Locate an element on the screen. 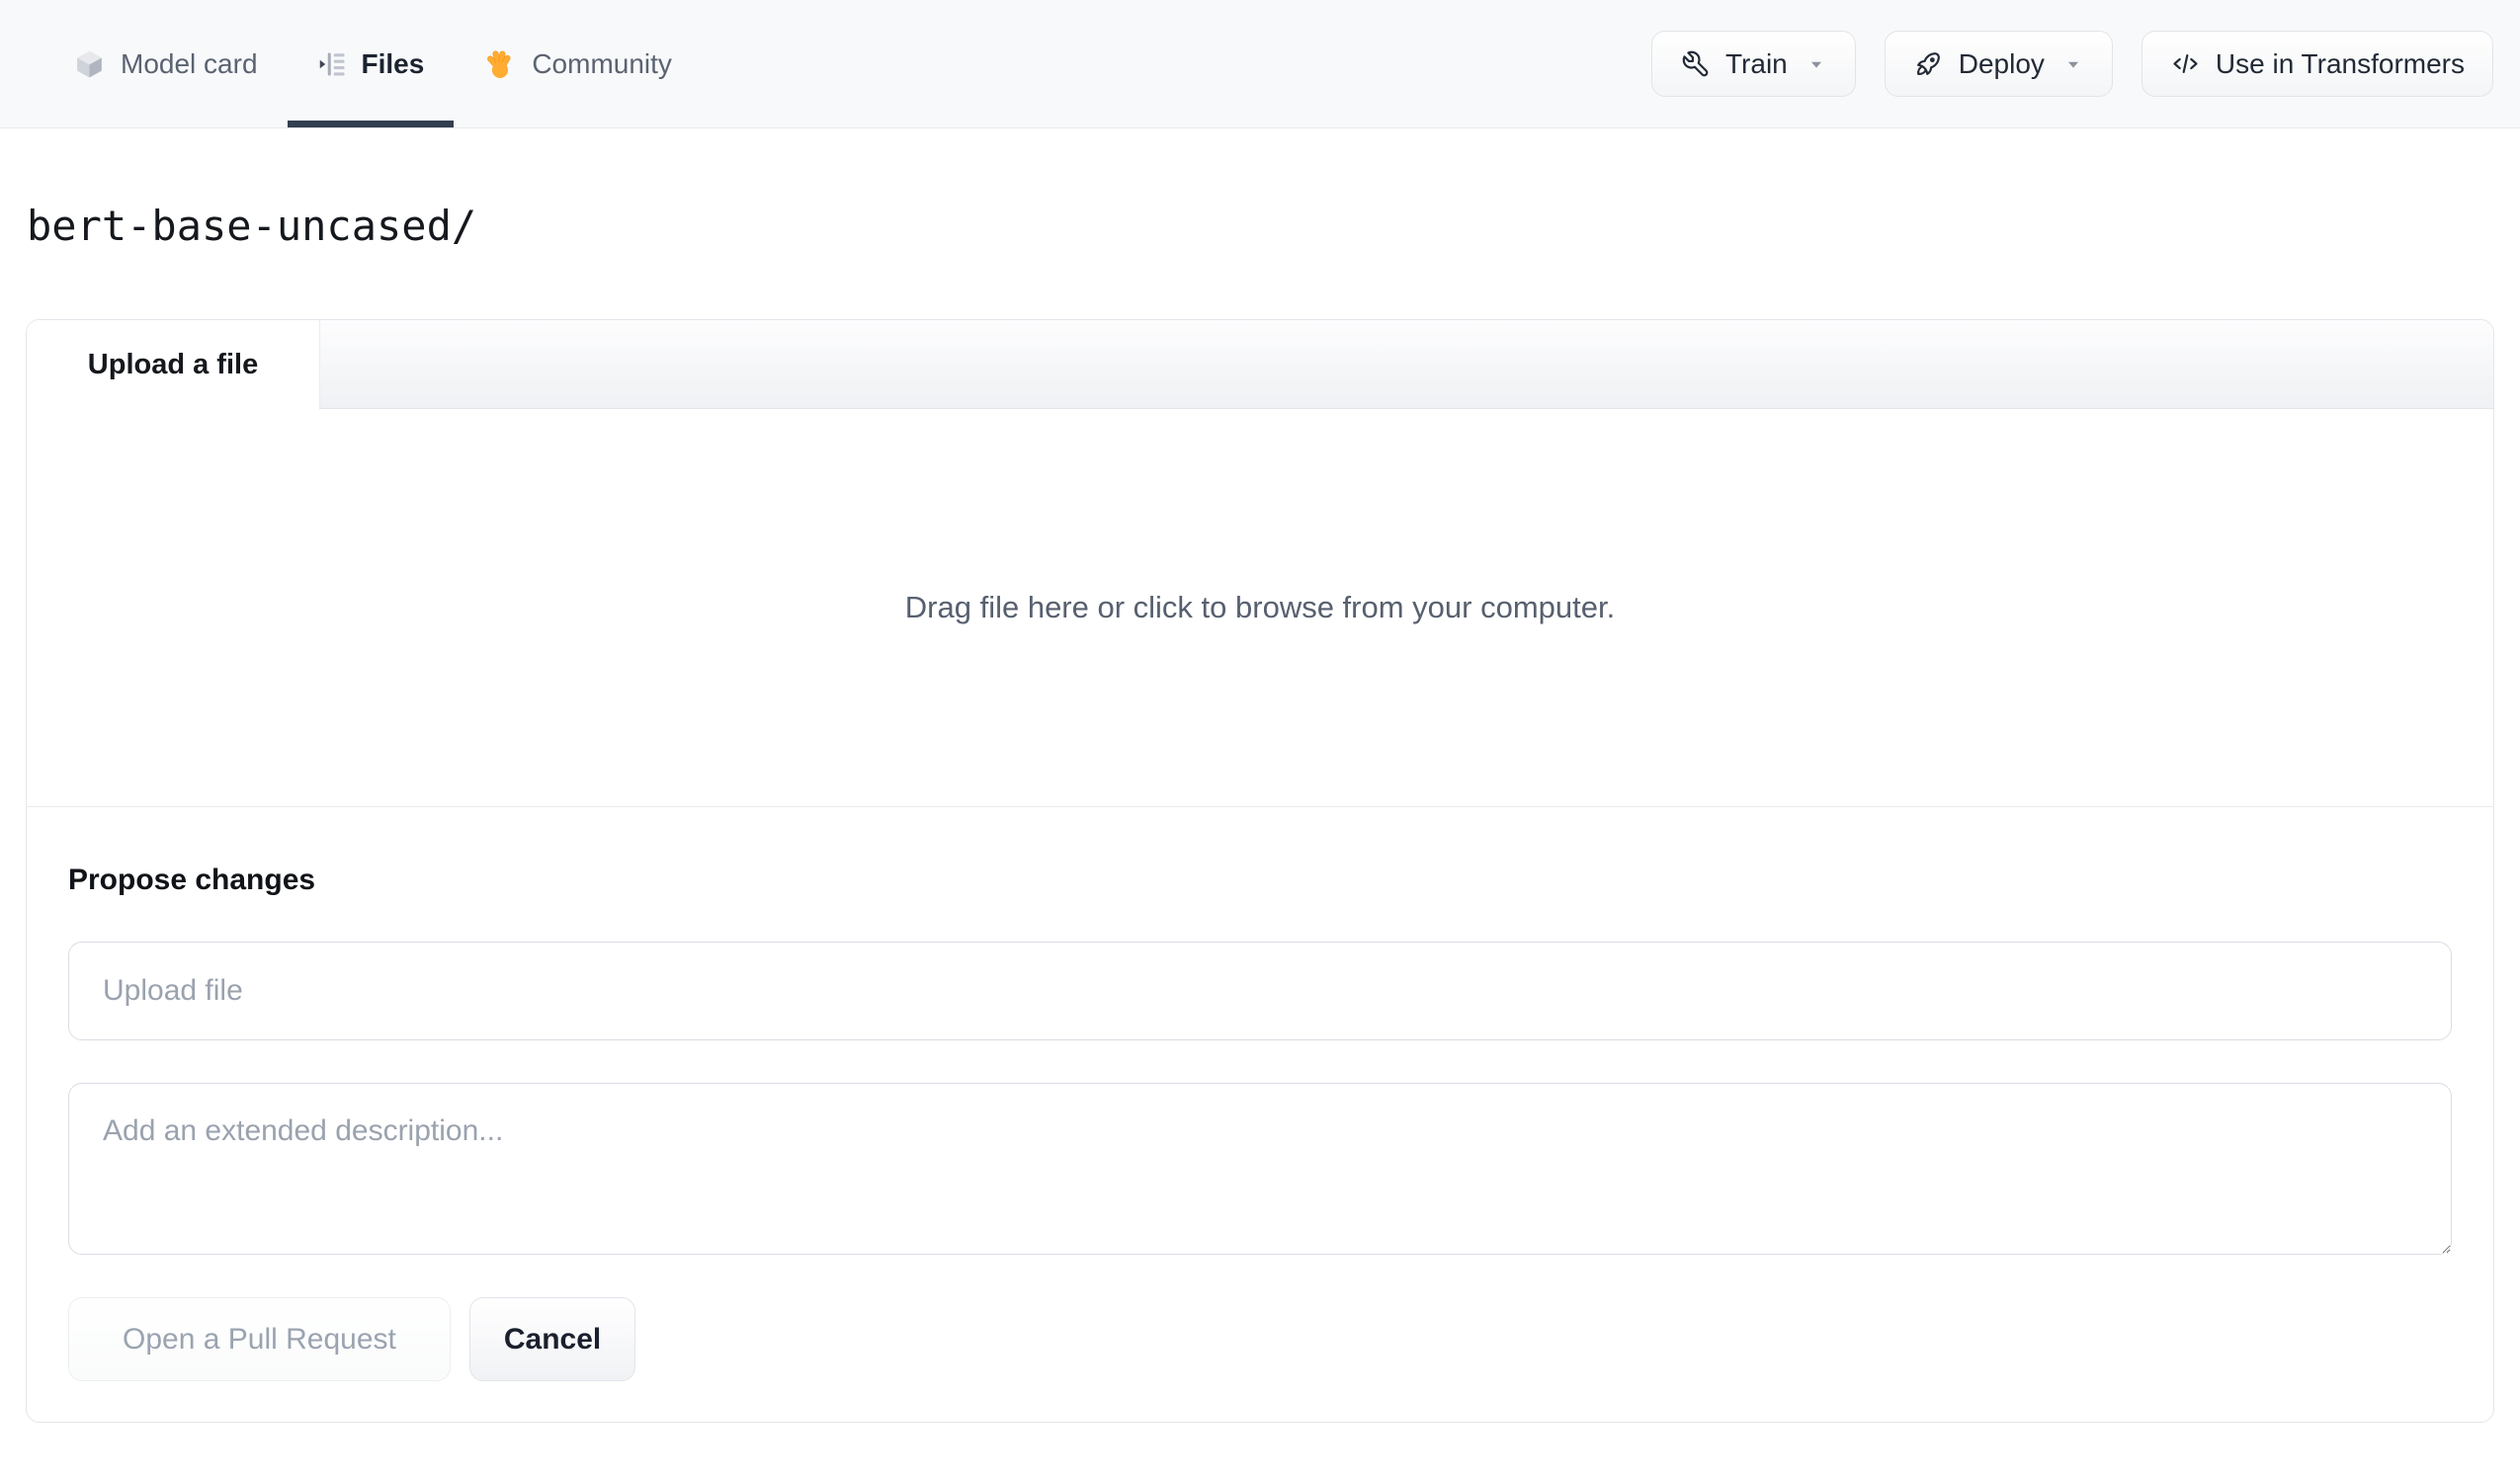 The height and width of the screenshot is (1482, 2520). repo-tab-list: Model card Files Community is located at coordinates (372, 63).